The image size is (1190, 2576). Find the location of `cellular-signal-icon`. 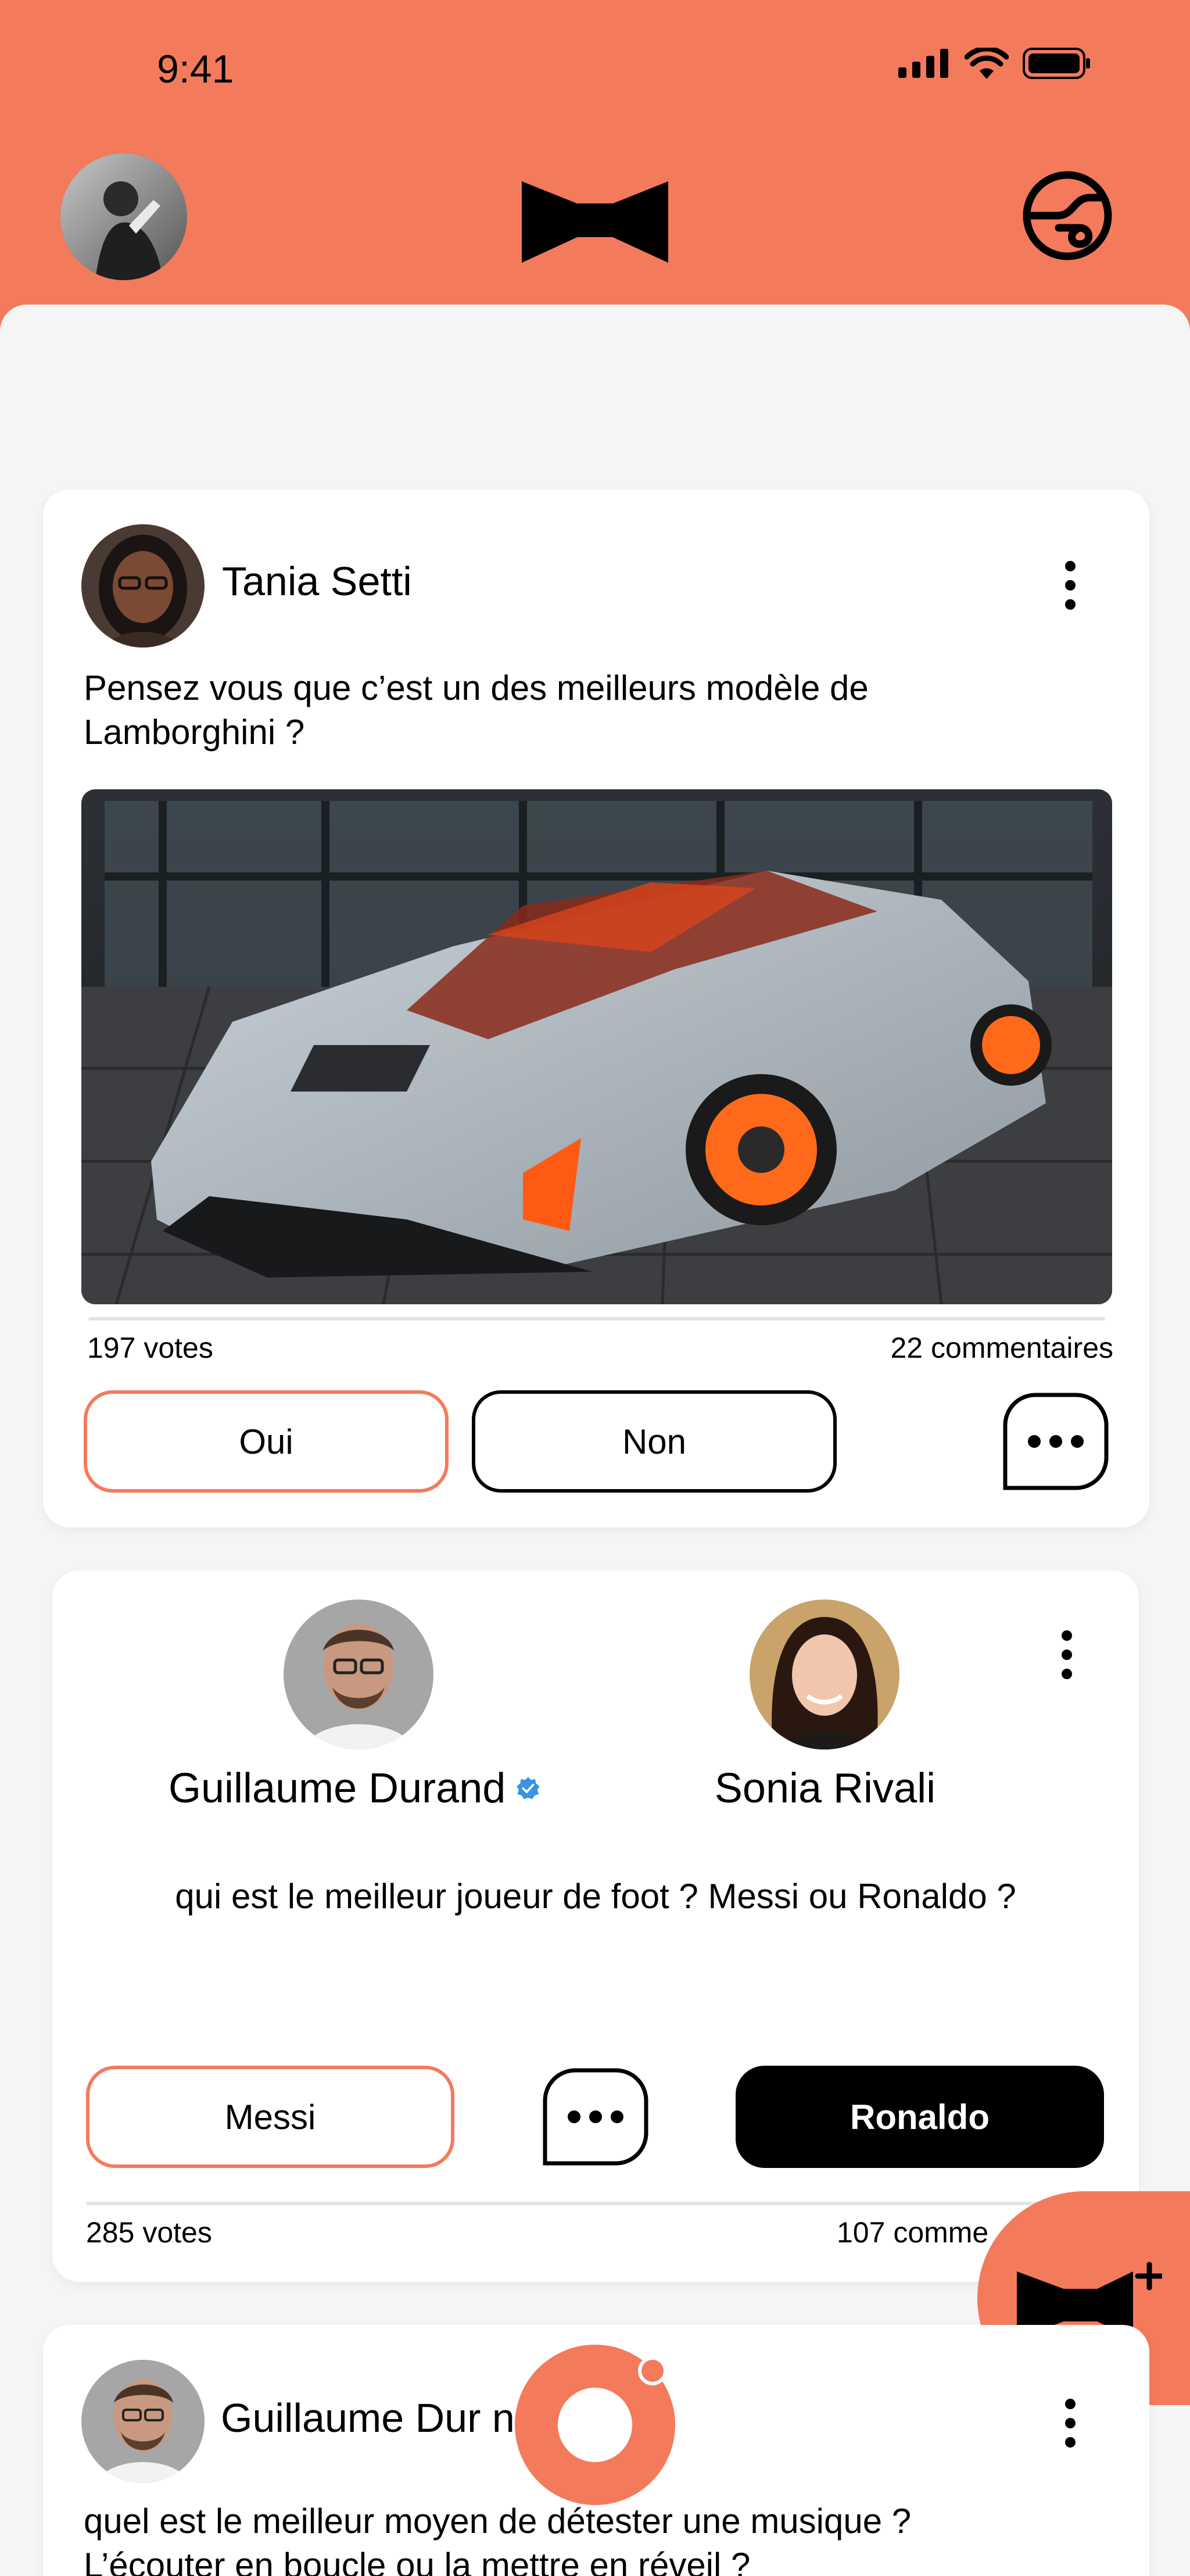

cellular-signal-icon is located at coordinates (923, 64).